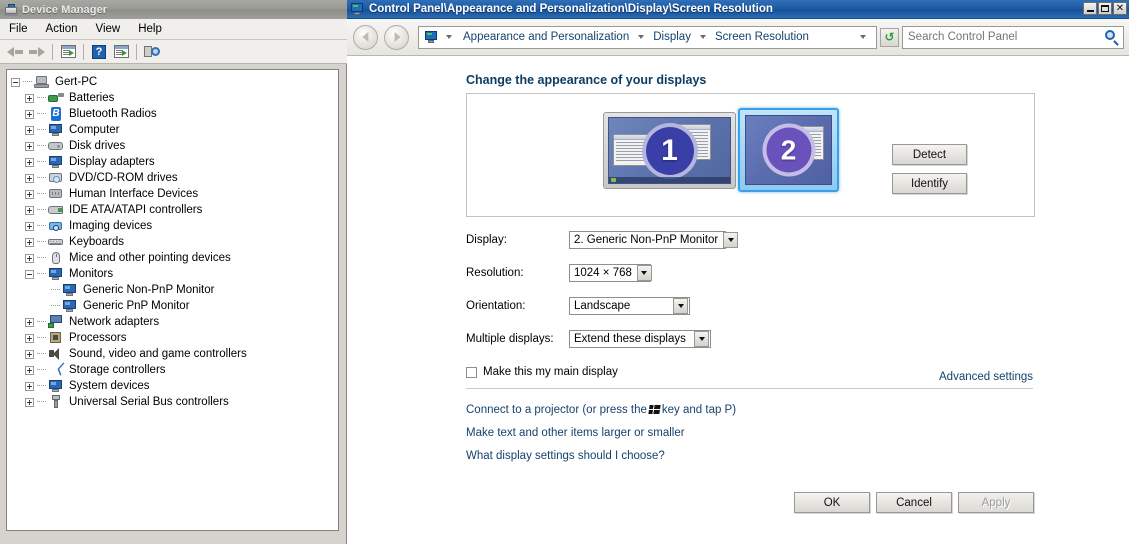  I want to click on multiple-displays-select: Extend these displays, so click(640, 339).